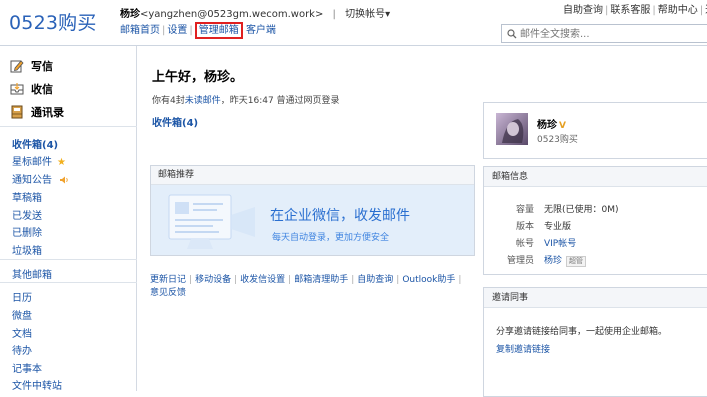 This screenshot has width=707, height=397. Describe the element at coordinates (232, 14) in the screenshot. I see `user-email: <yangzhen@0523gm.wecom.work>` at that location.